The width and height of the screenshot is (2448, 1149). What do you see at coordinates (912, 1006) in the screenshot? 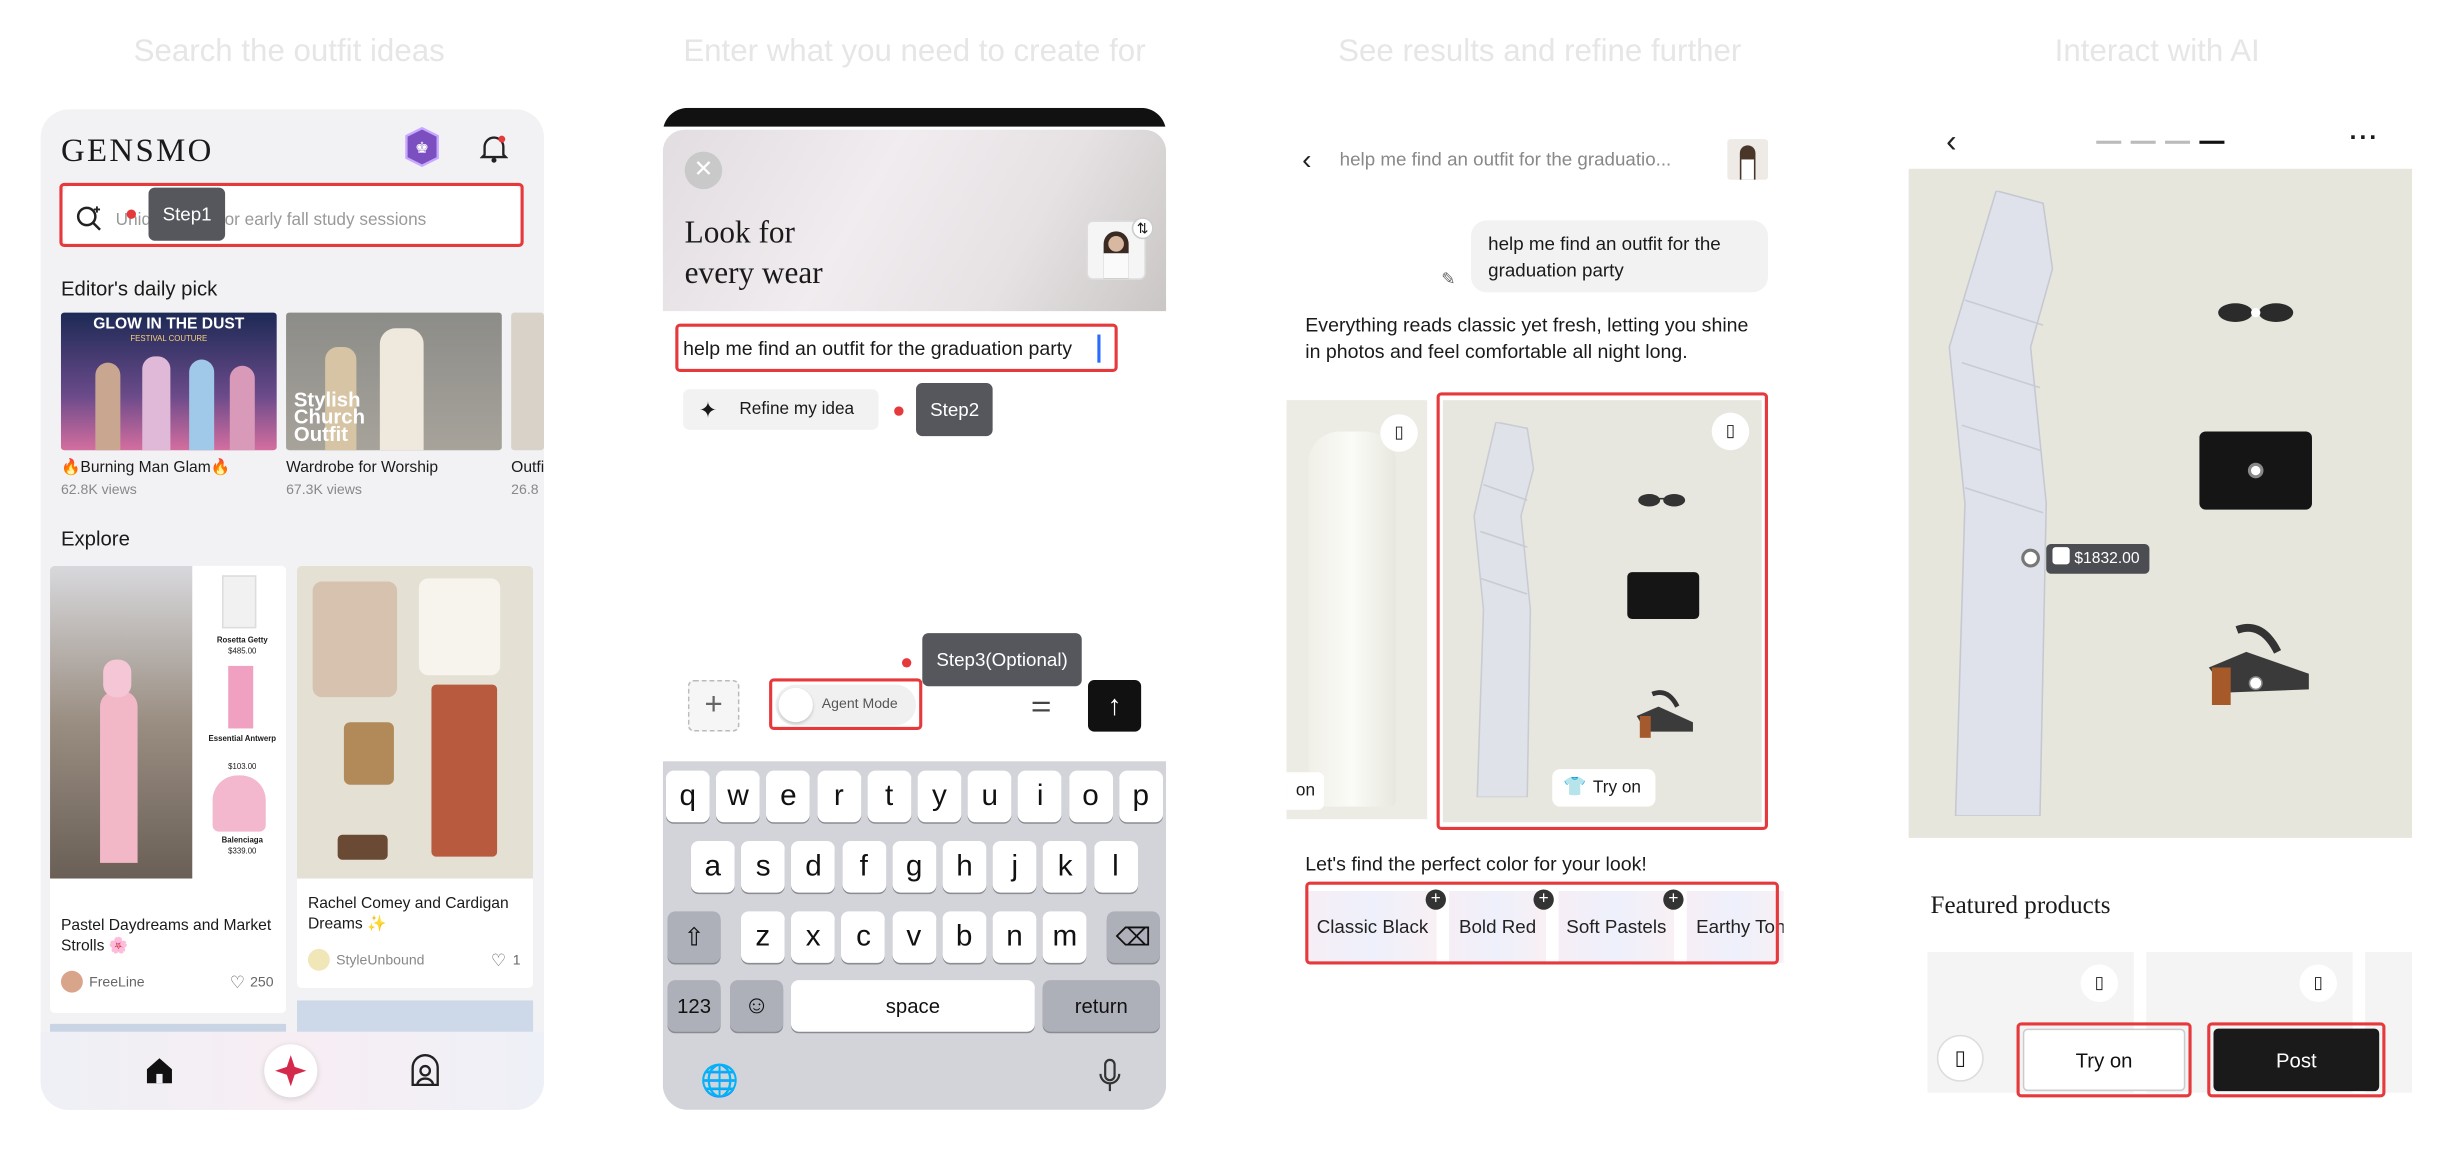
I see `space-key: space` at bounding box center [912, 1006].